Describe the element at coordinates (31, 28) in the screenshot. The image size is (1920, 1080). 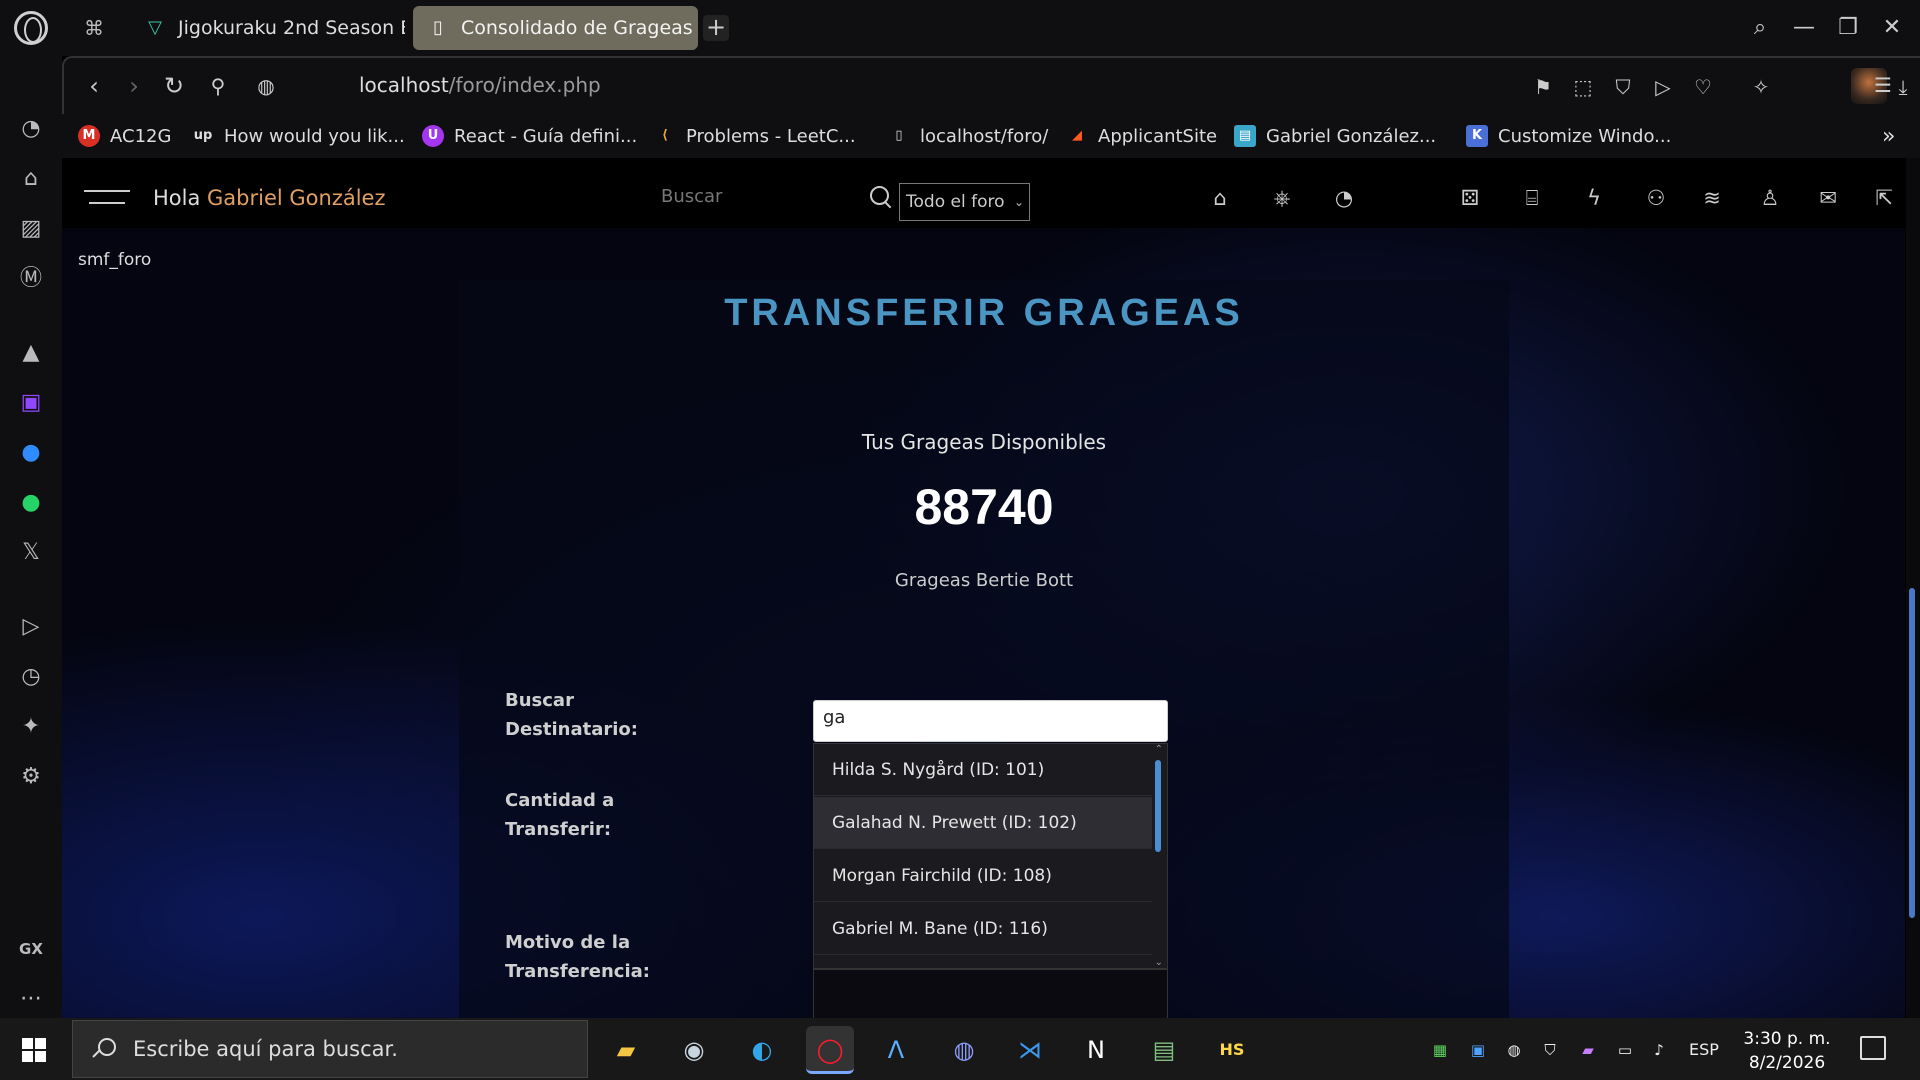
I see `opera-logo-icon` at that location.